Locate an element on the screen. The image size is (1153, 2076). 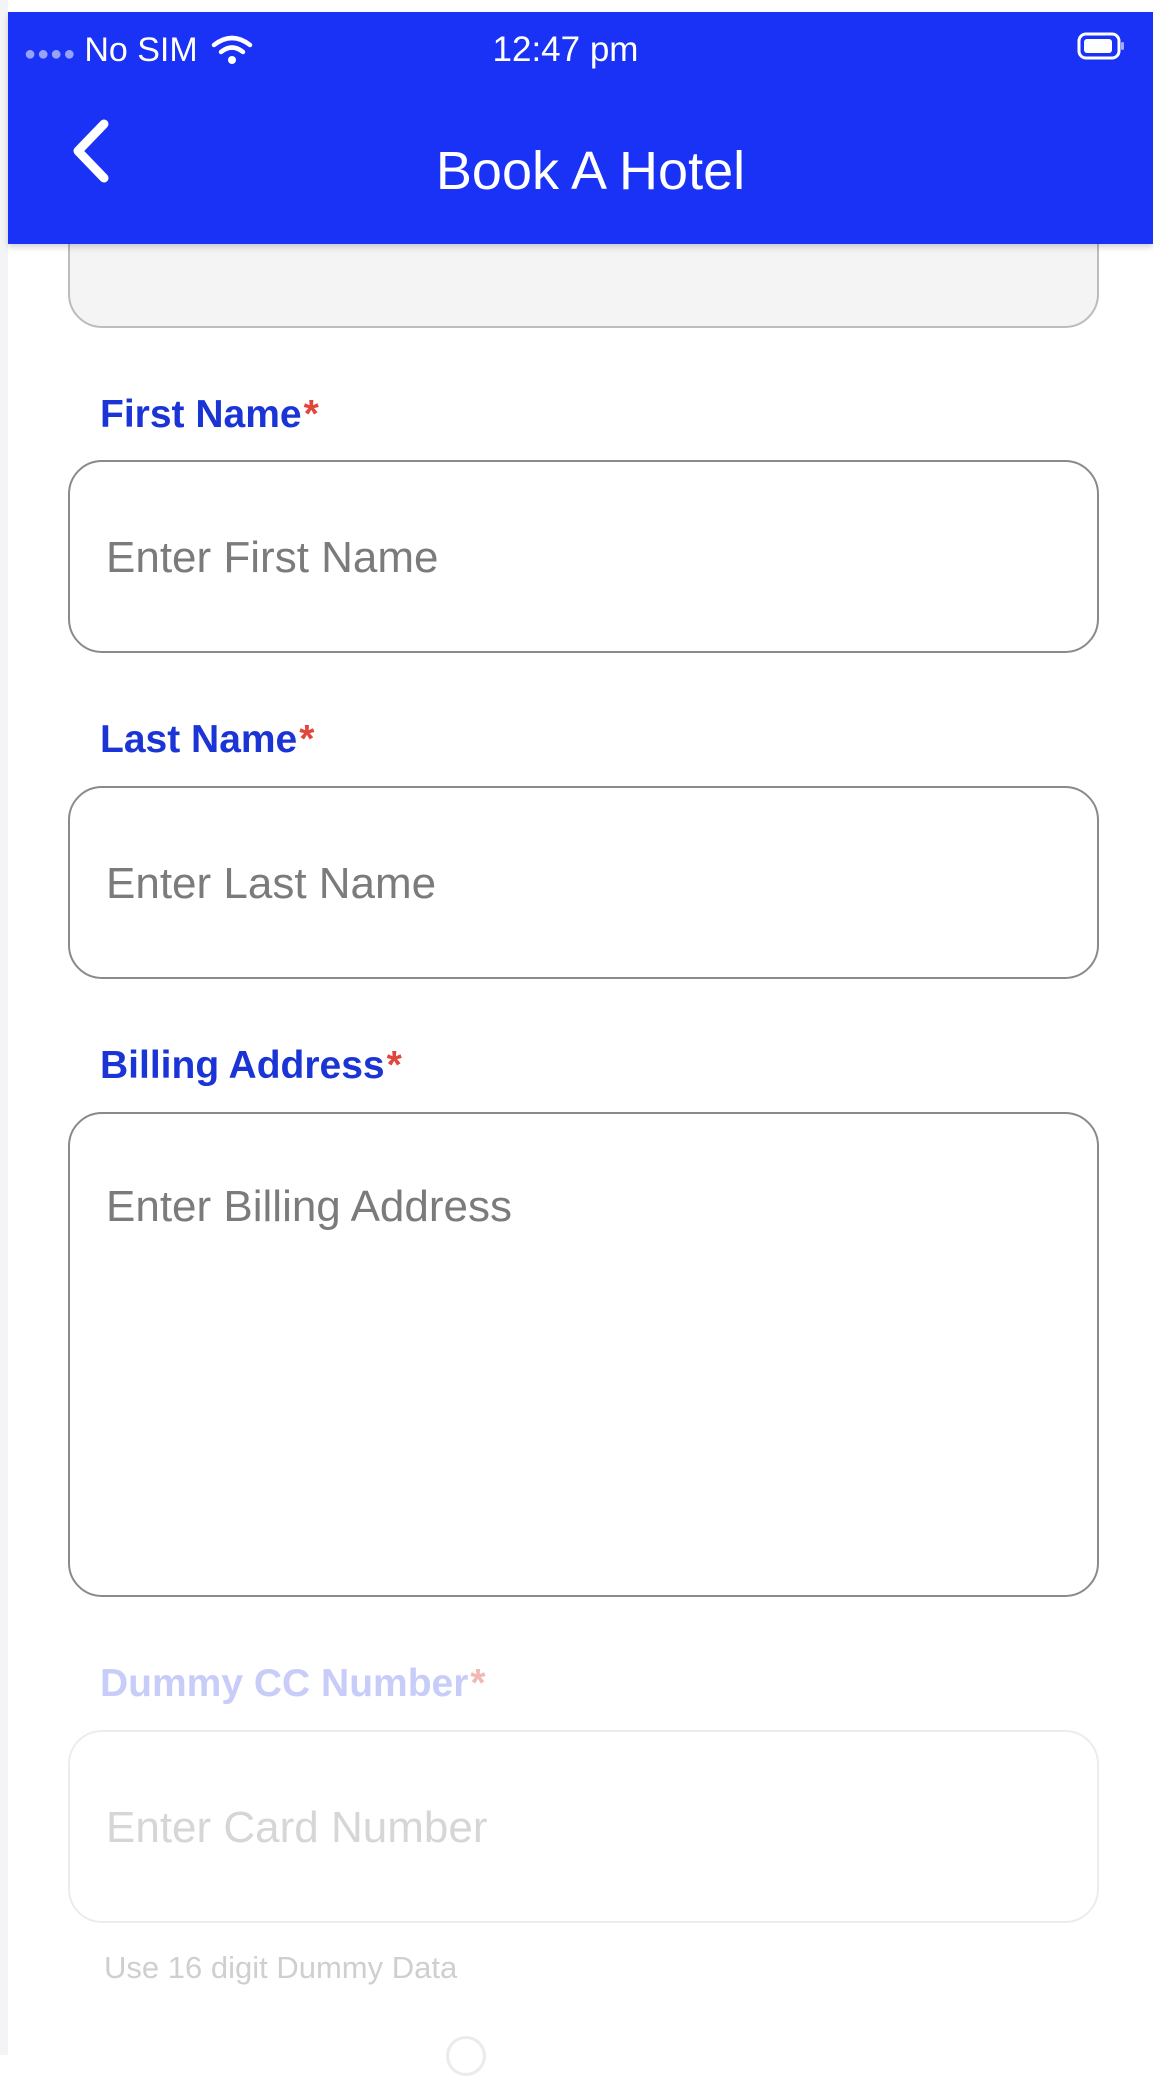
cc-number-field is located at coordinates (583, 1826).